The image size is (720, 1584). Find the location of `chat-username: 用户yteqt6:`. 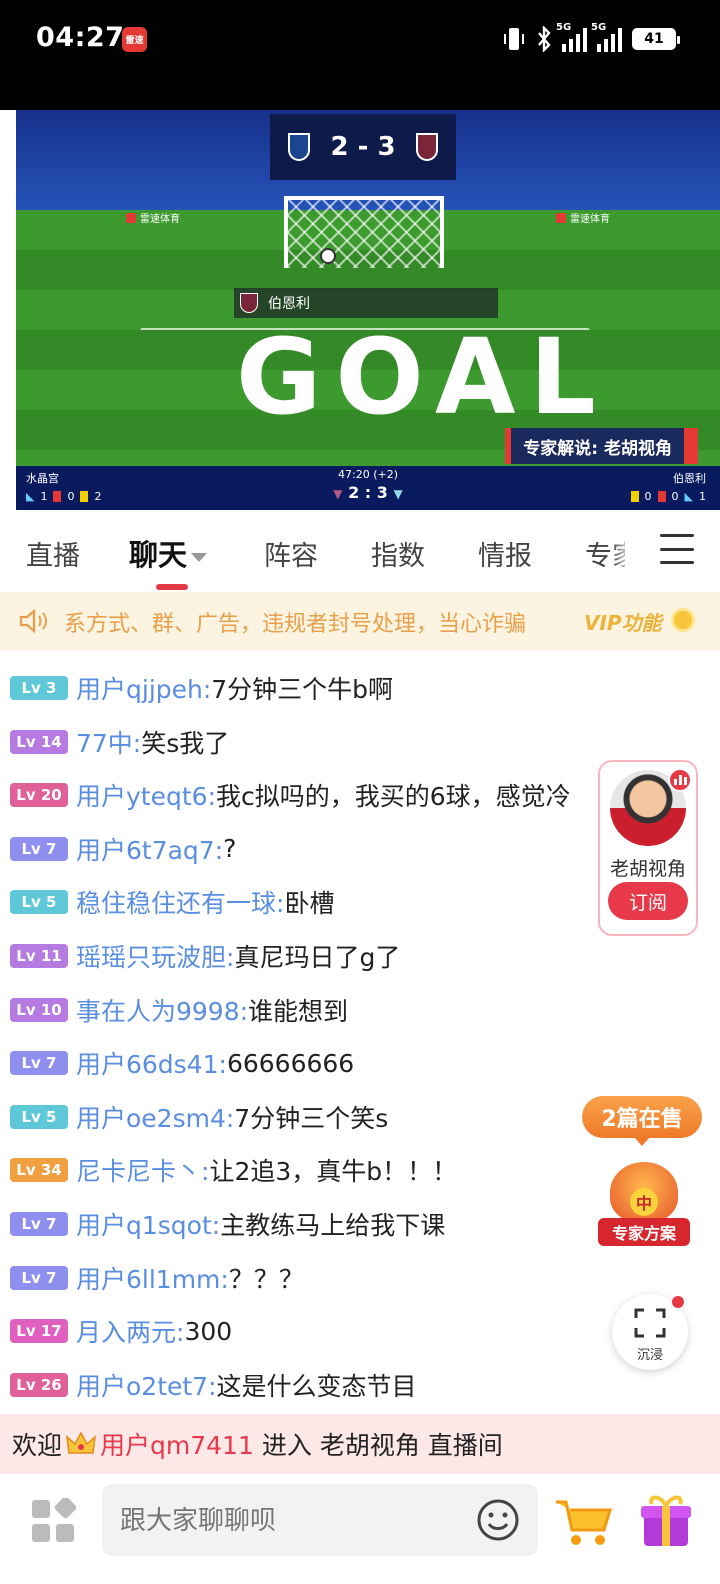

chat-username: 用户yteqt6: is located at coordinates (146, 795).